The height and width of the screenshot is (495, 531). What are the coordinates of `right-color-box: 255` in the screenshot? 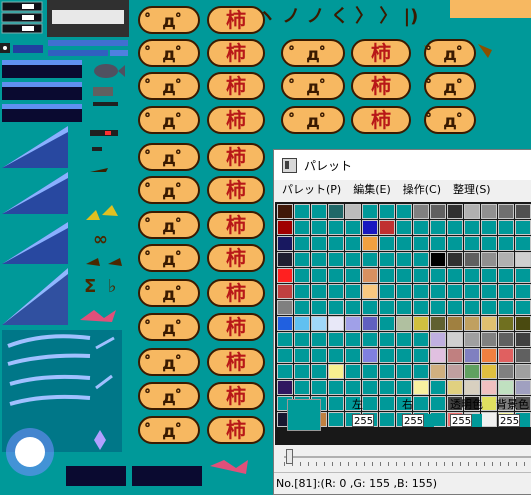 It's located at (418, 420).